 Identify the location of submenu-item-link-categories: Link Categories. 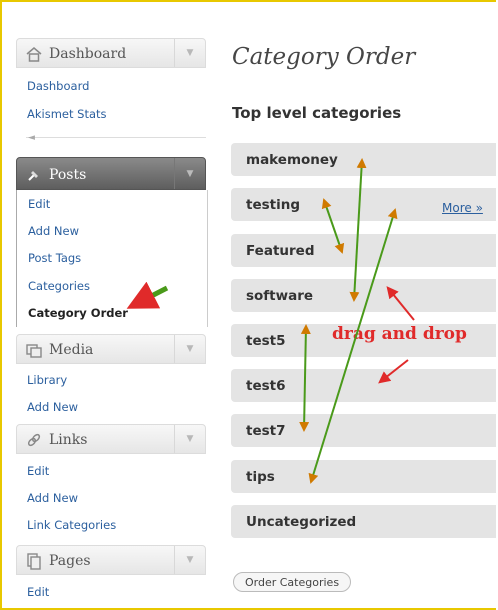
(71, 525).